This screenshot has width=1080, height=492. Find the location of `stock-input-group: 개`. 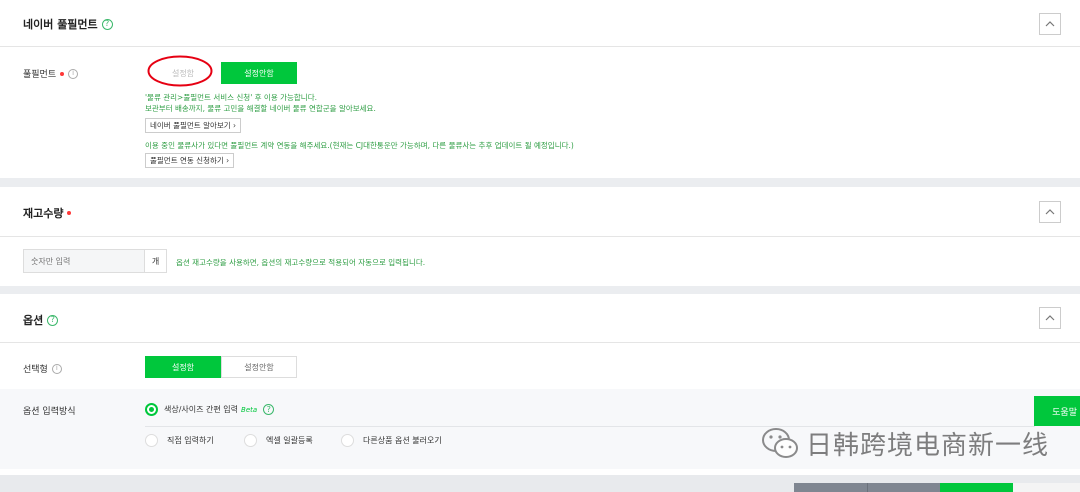

stock-input-group: 개 is located at coordinates (95, 261).